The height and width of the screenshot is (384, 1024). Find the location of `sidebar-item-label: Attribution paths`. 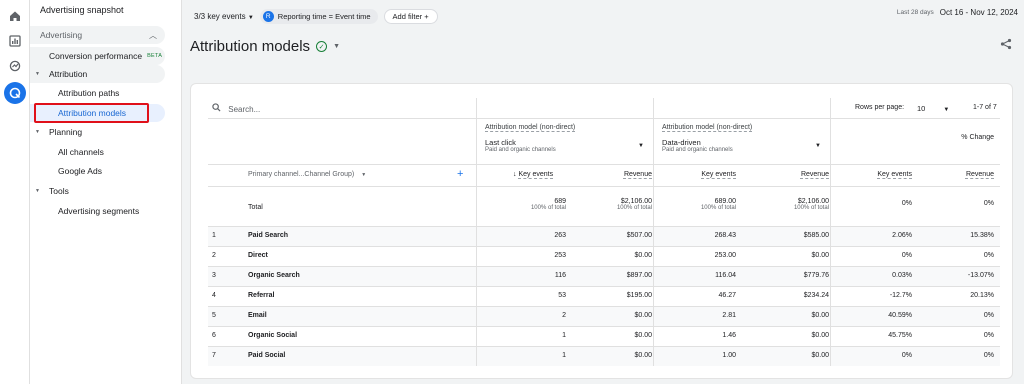

sidebar-item-label: Attribution paths is located at coordinates (89, 93).